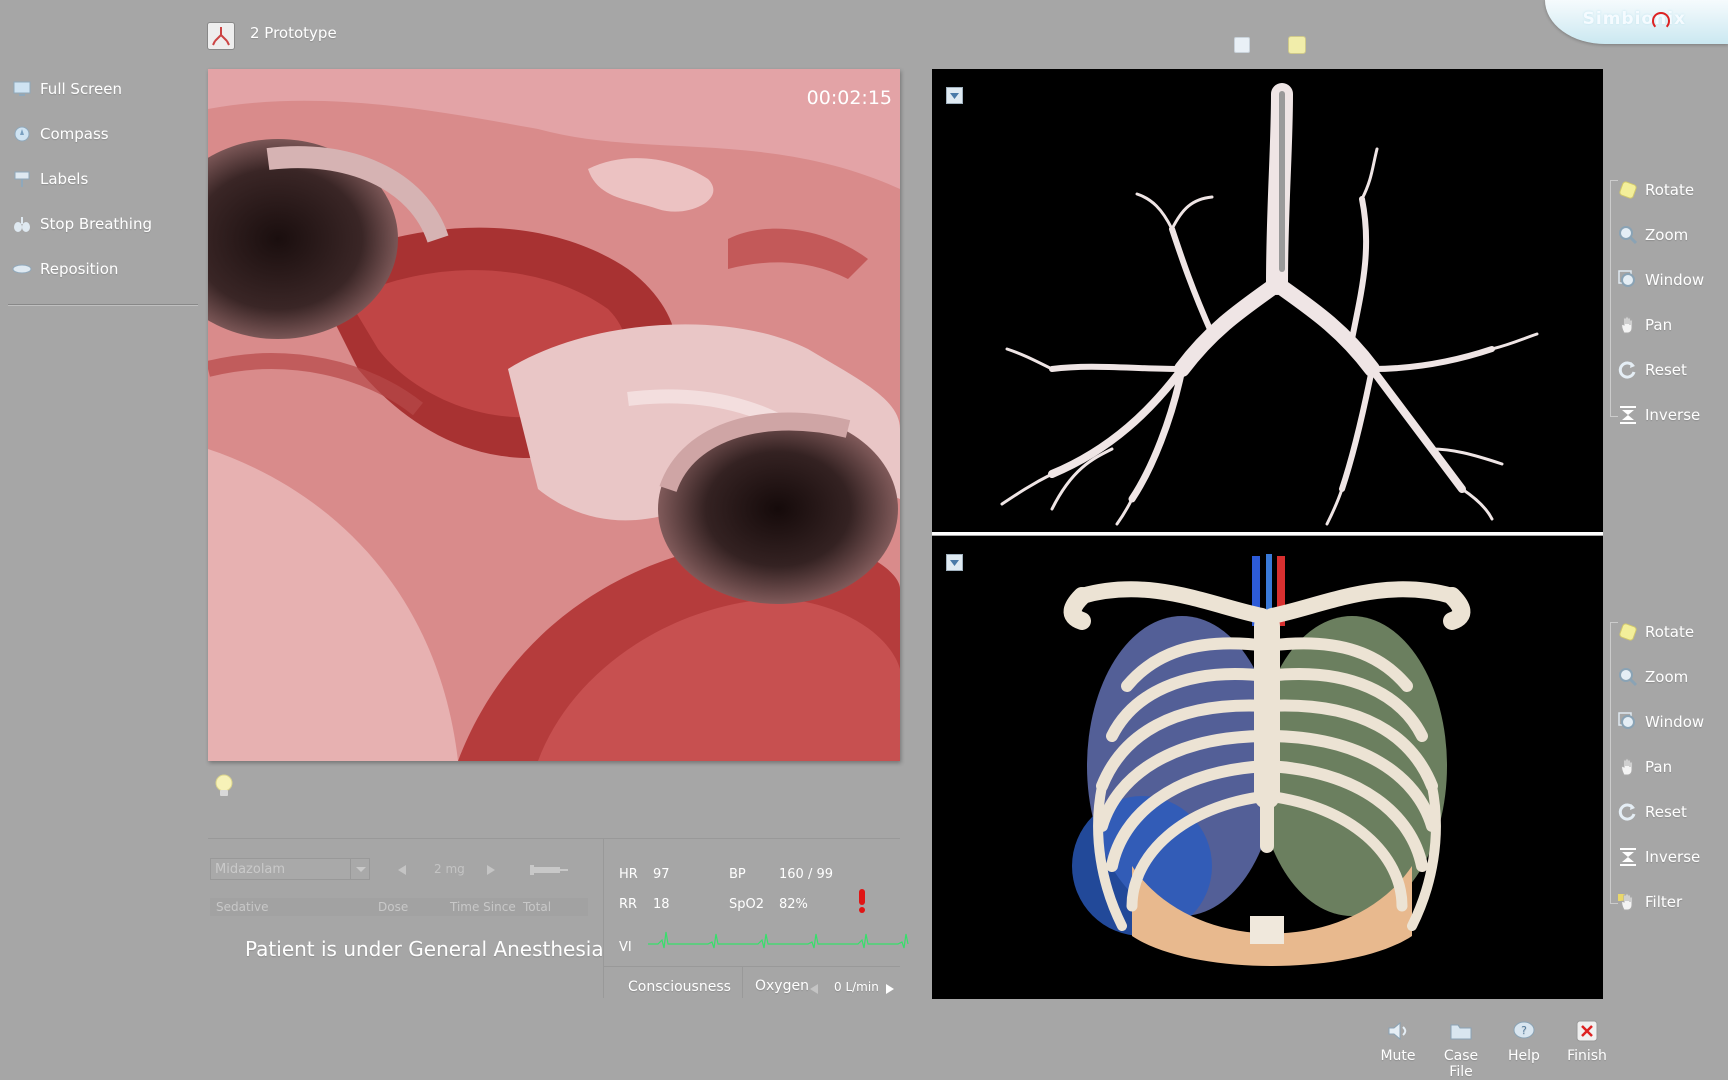 This screenshot has height=1080, width=1728. What do you see at coordinates (290, 869) in the screenshot?
I see `sedative-select: Midazolam` at bounding box center [290, 869].